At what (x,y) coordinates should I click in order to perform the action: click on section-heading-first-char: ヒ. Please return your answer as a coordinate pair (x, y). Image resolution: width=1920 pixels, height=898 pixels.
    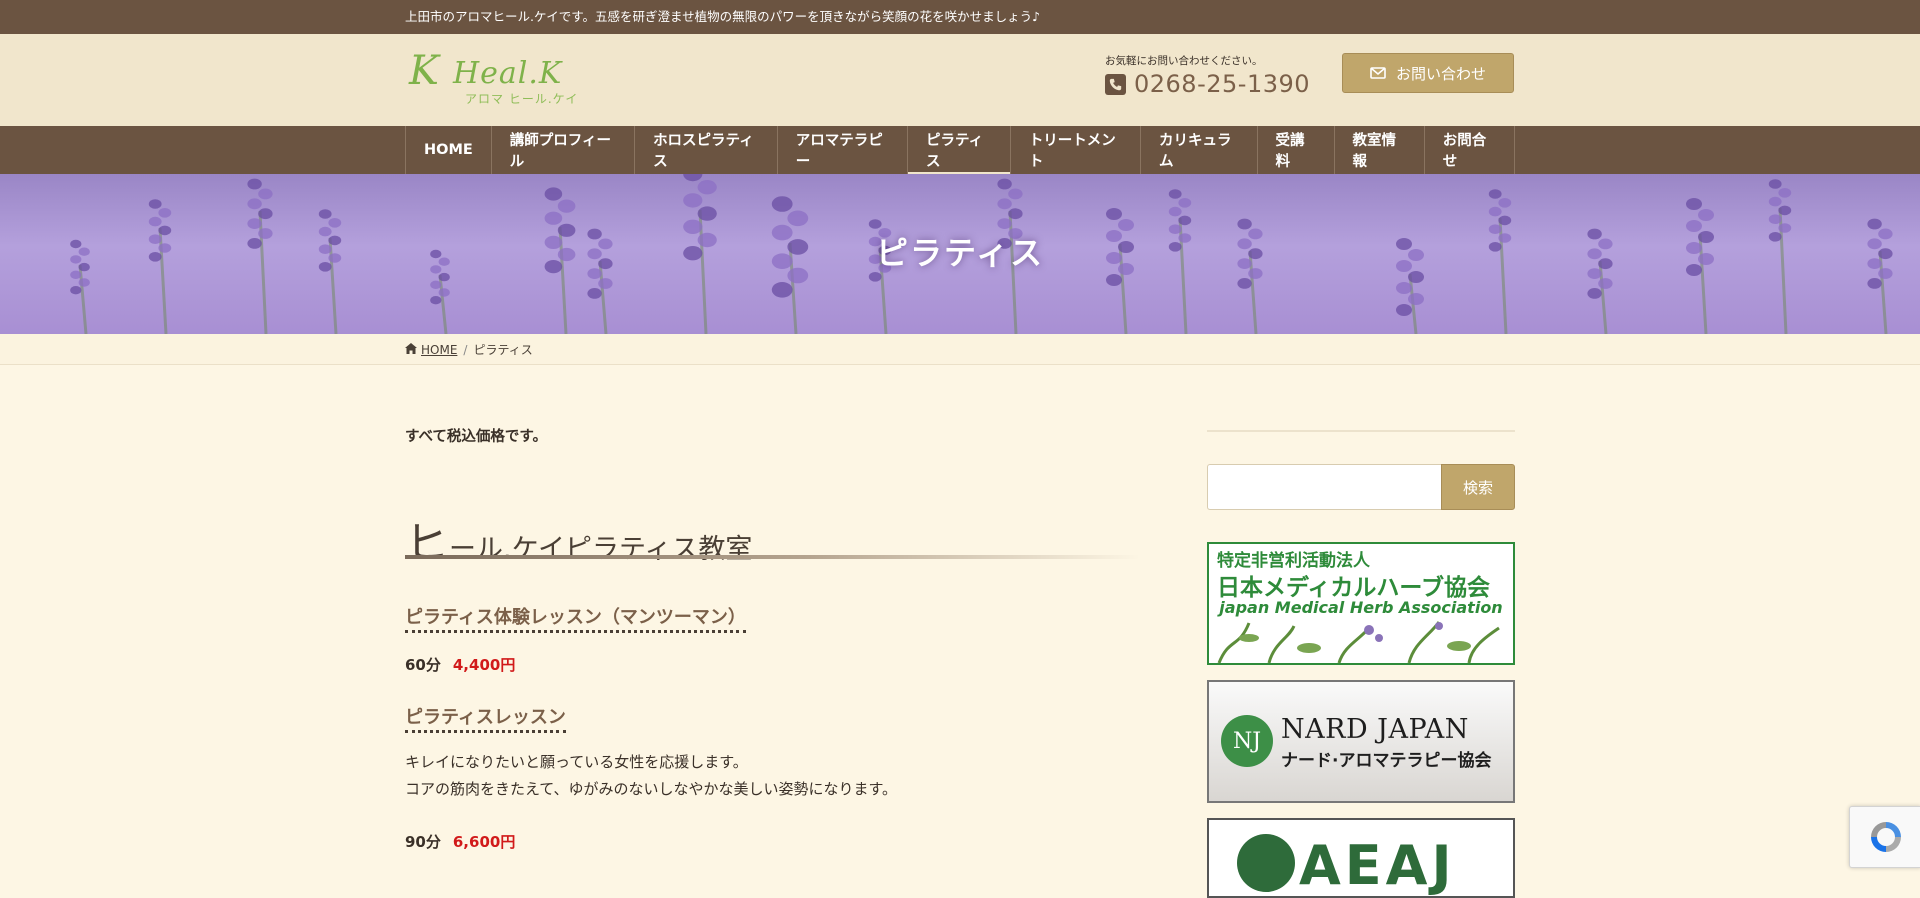
    Looking at the image, I should click on (427, 543).